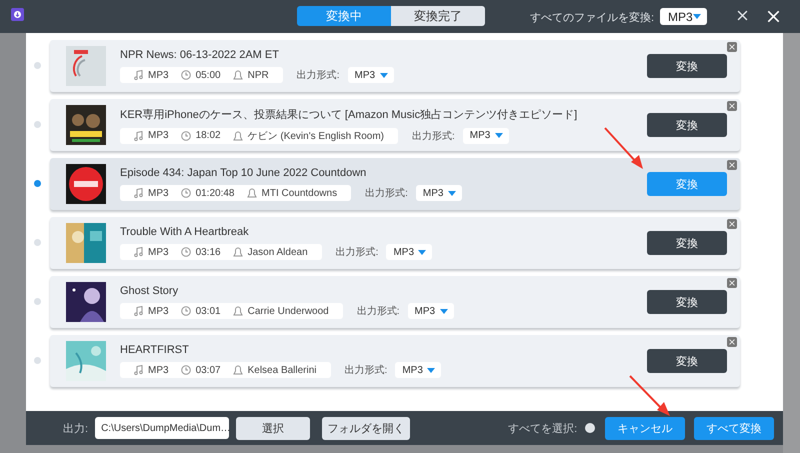 This screenshot has height=453, width=800. I want to click on artist-text: ケビン (Kevin's English Room), so click(316, 136).